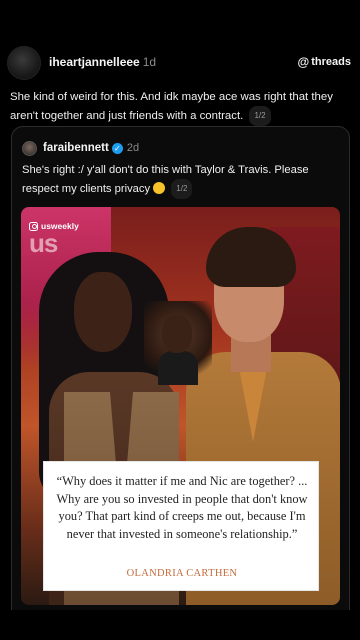 The width and height of the screenshot is (360, 640). I want to click on threads-brand: @ threads, so click(324, 62).